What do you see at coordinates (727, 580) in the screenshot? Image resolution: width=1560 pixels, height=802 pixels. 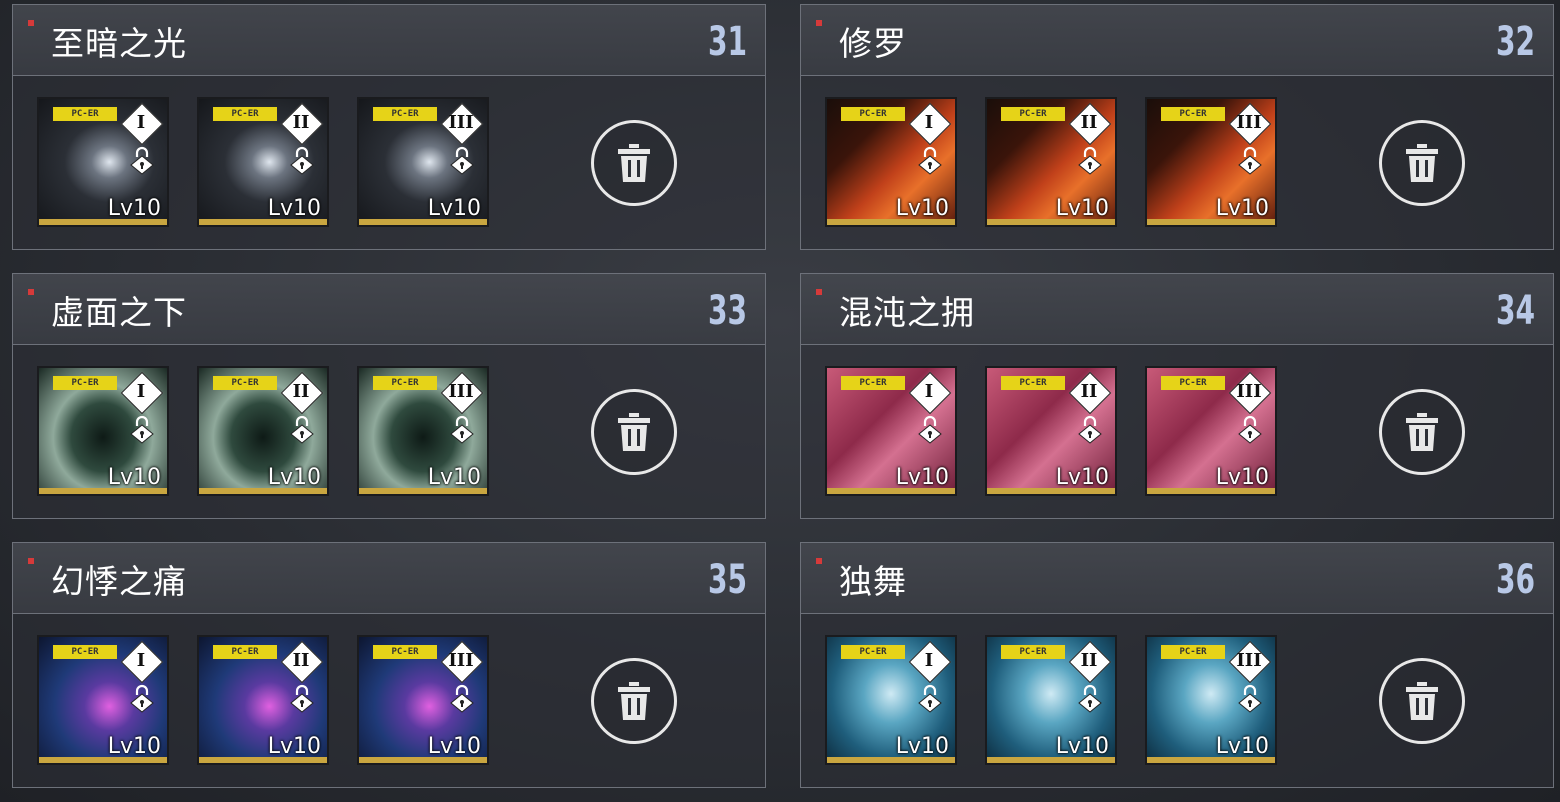 I see `panel-number: 35` at bounding box center [727, 580].